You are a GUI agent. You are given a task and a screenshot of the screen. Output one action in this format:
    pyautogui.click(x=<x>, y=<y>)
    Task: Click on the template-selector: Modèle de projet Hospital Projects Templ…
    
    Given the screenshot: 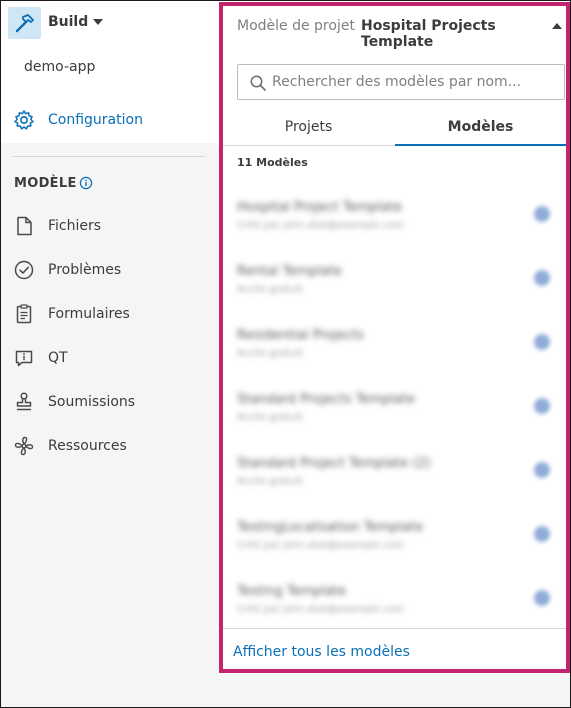 What is the action you would take?
    pyautogui.click(x=394, y=28)
    